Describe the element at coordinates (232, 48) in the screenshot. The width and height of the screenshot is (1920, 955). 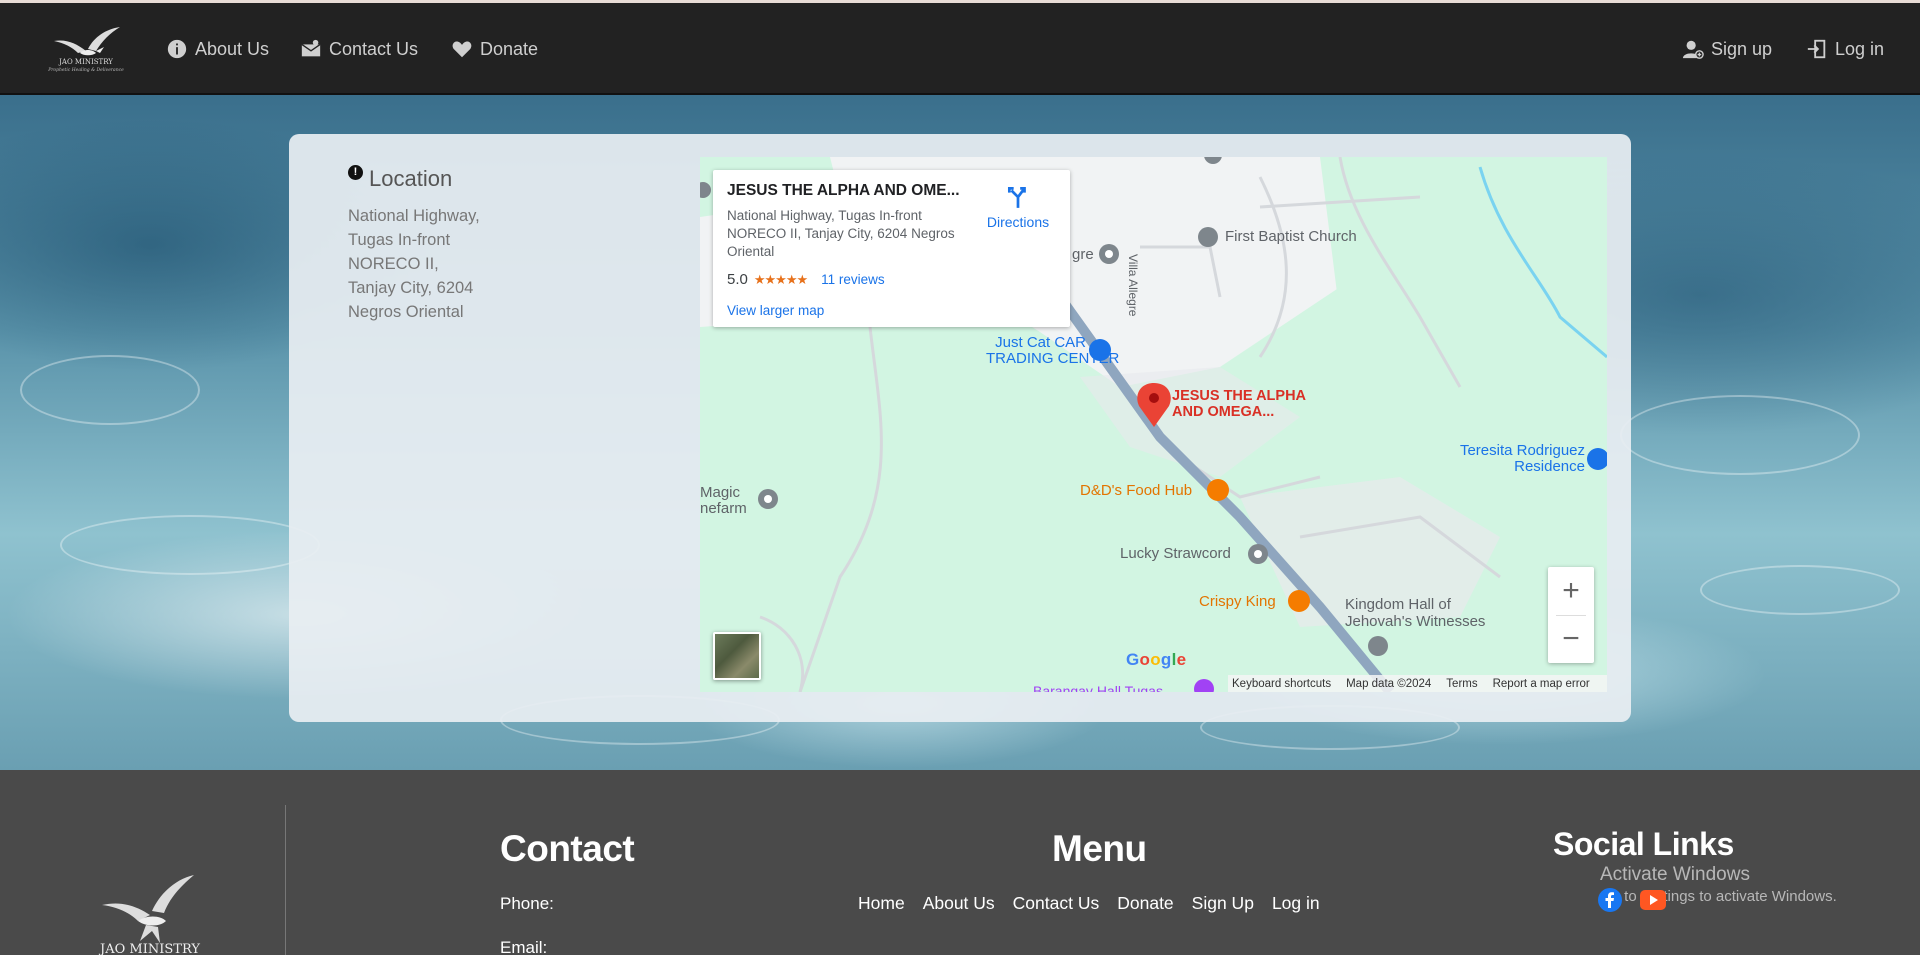
I see `nav-about-label: About Us` at that location.